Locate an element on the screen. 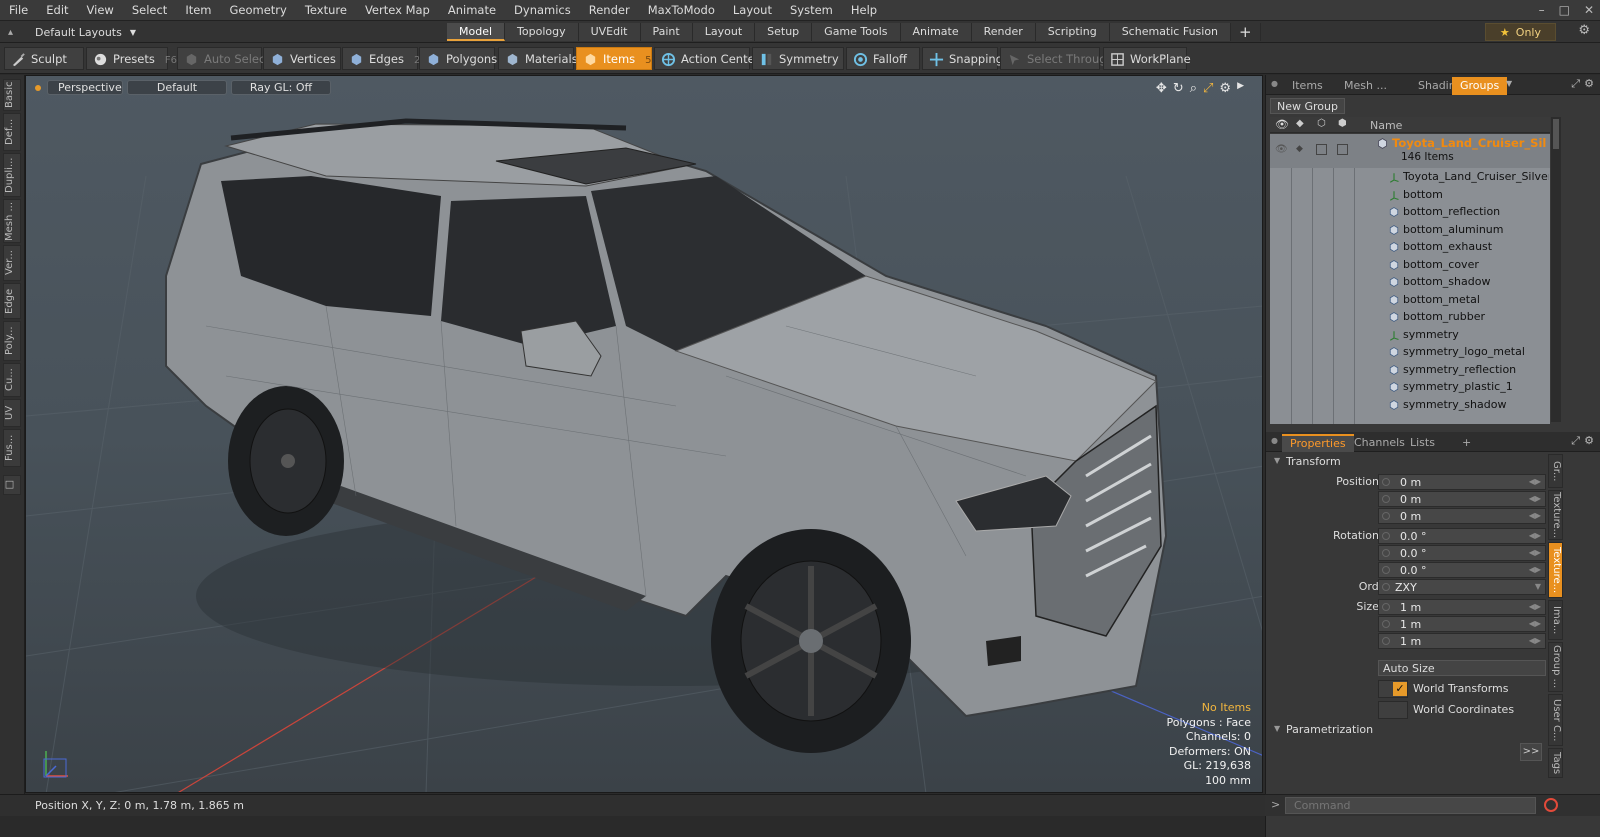 Image resolution: width=1600 pixels, height=837 pixels. rotate-view-icon: ↻ is located at coordinates (1178, 88).